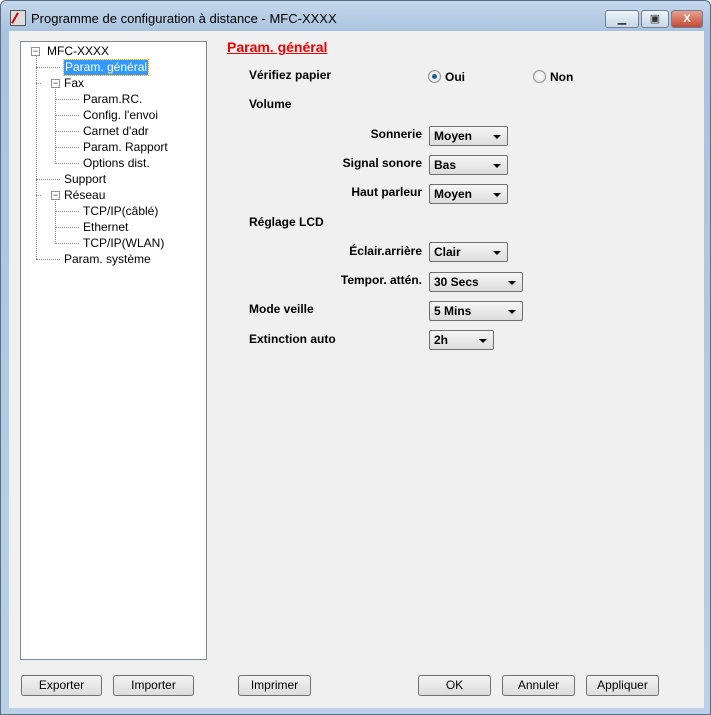 Image resolution: width=711 pixels, height=715 pixels. I want to click on radio-non, so click(539, 76).